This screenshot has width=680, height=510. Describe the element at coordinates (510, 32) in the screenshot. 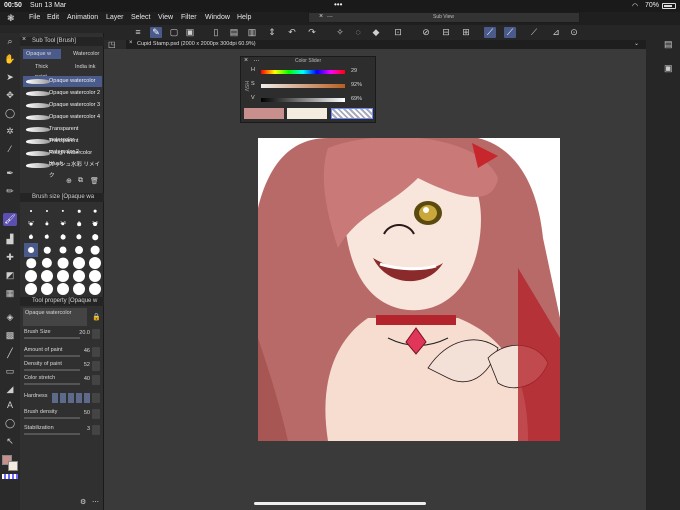

I see `special-ruler-snap-icon: ⟋` at that location.